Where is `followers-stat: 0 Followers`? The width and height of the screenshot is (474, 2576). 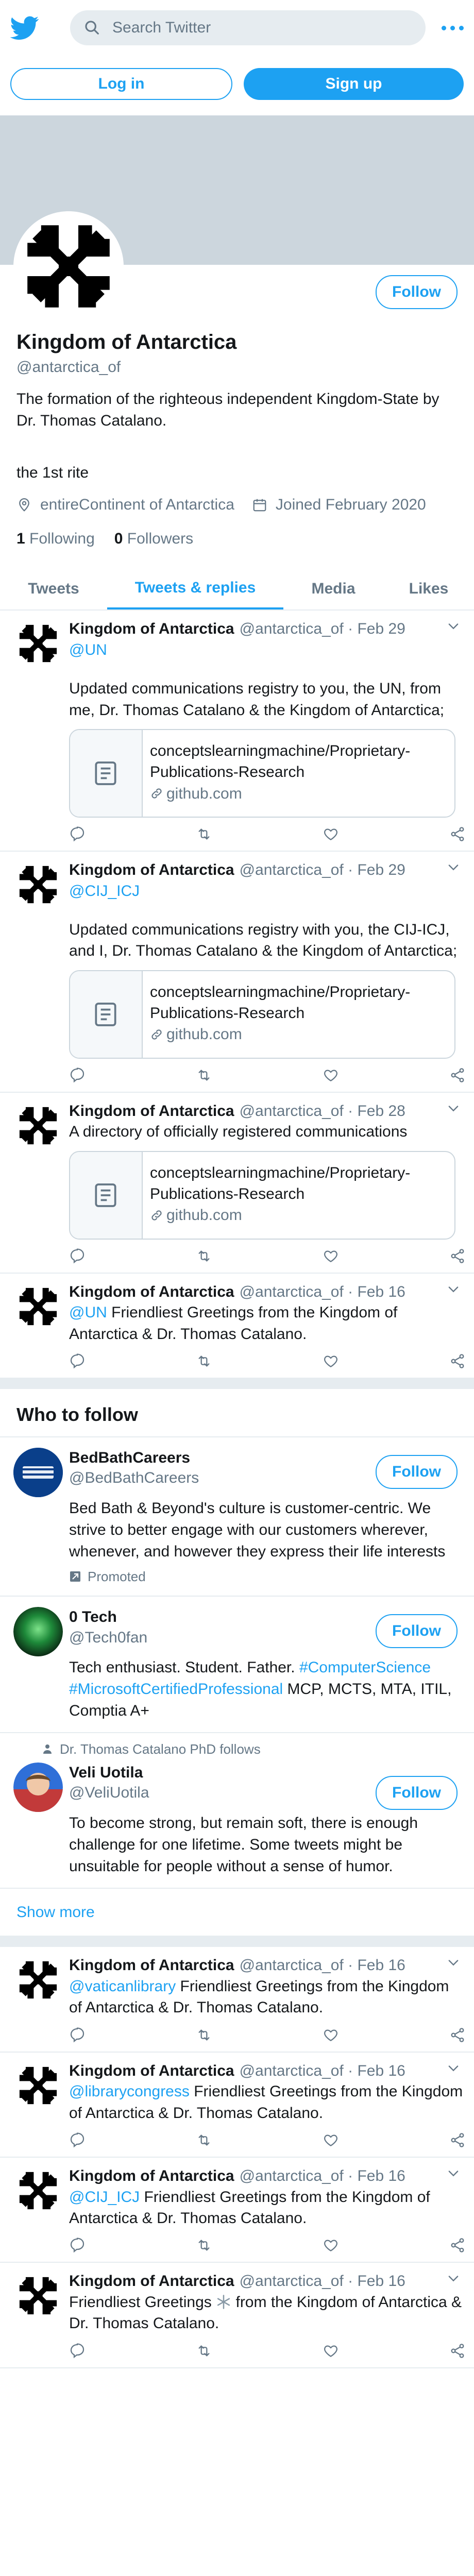
followers-stat: 0 Followers is located at coordinates (153, 539).